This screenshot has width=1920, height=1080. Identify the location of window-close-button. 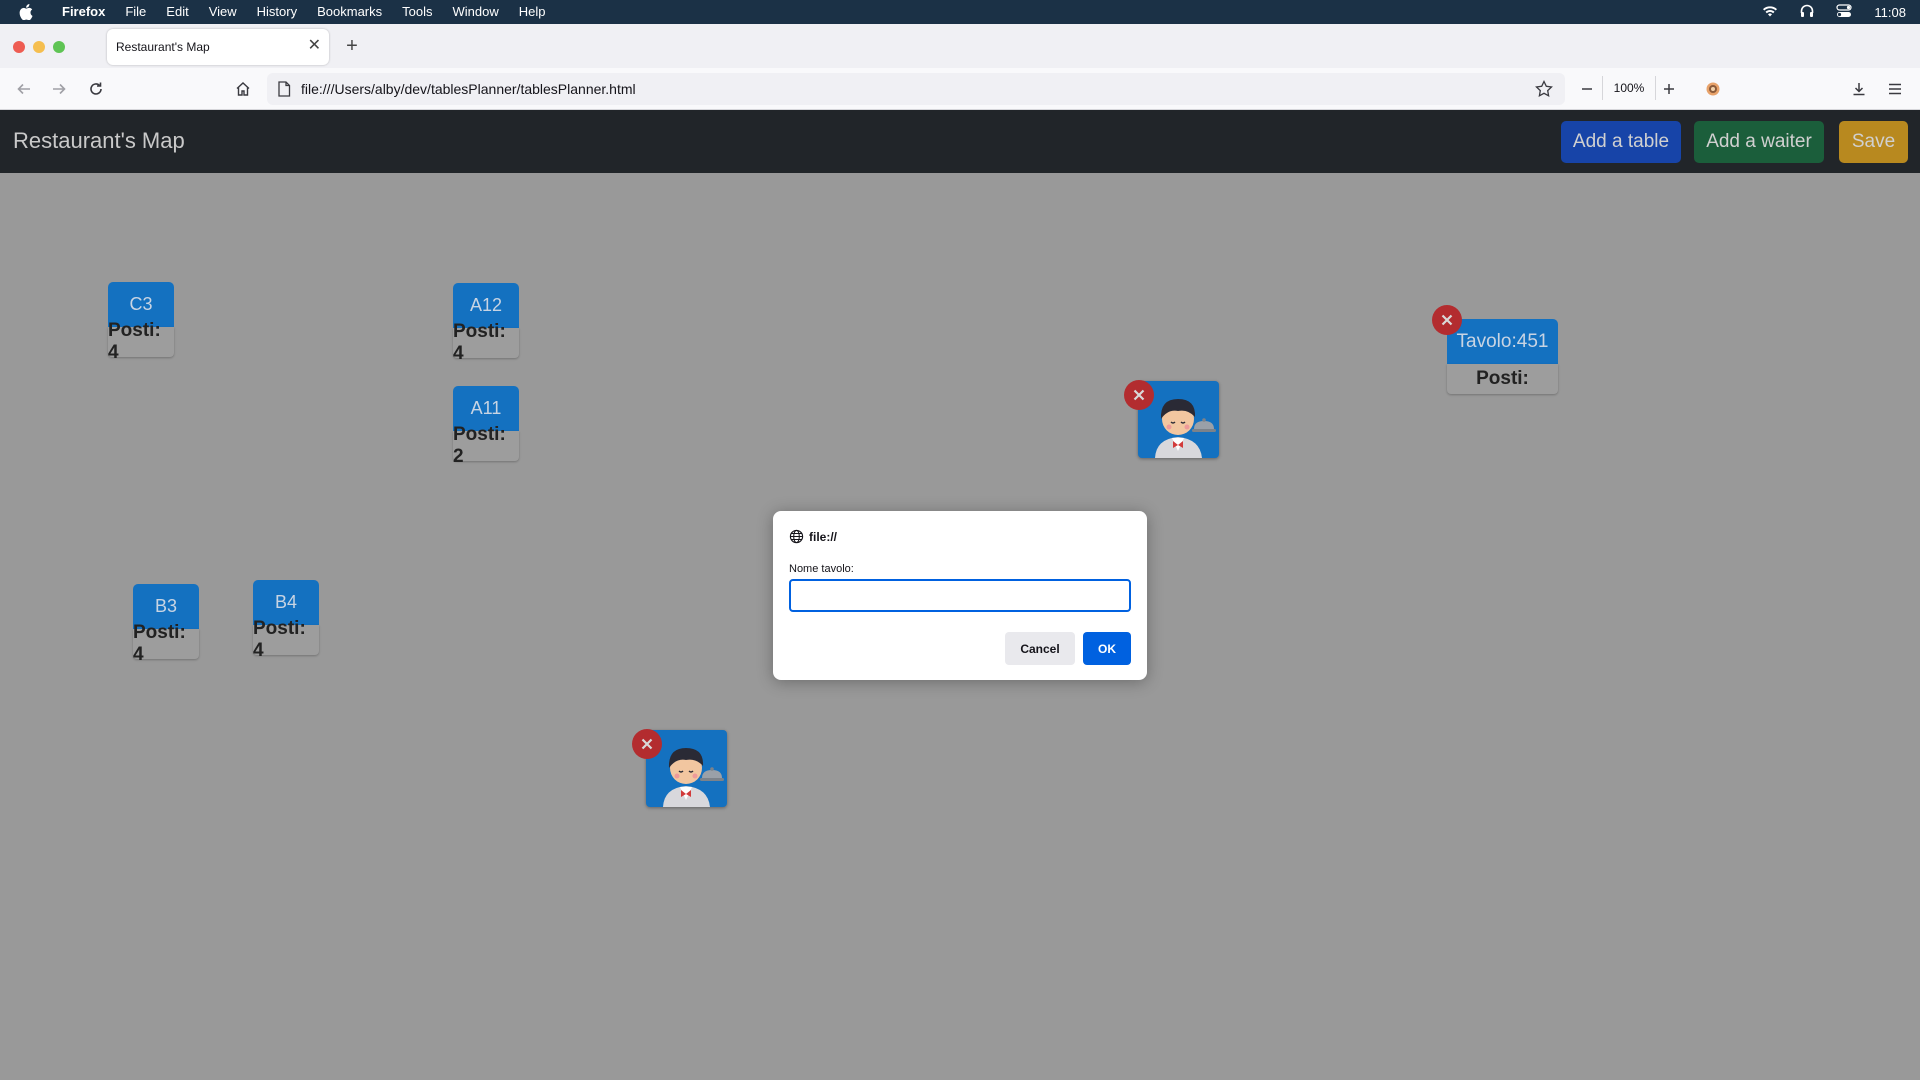
(19, 47).